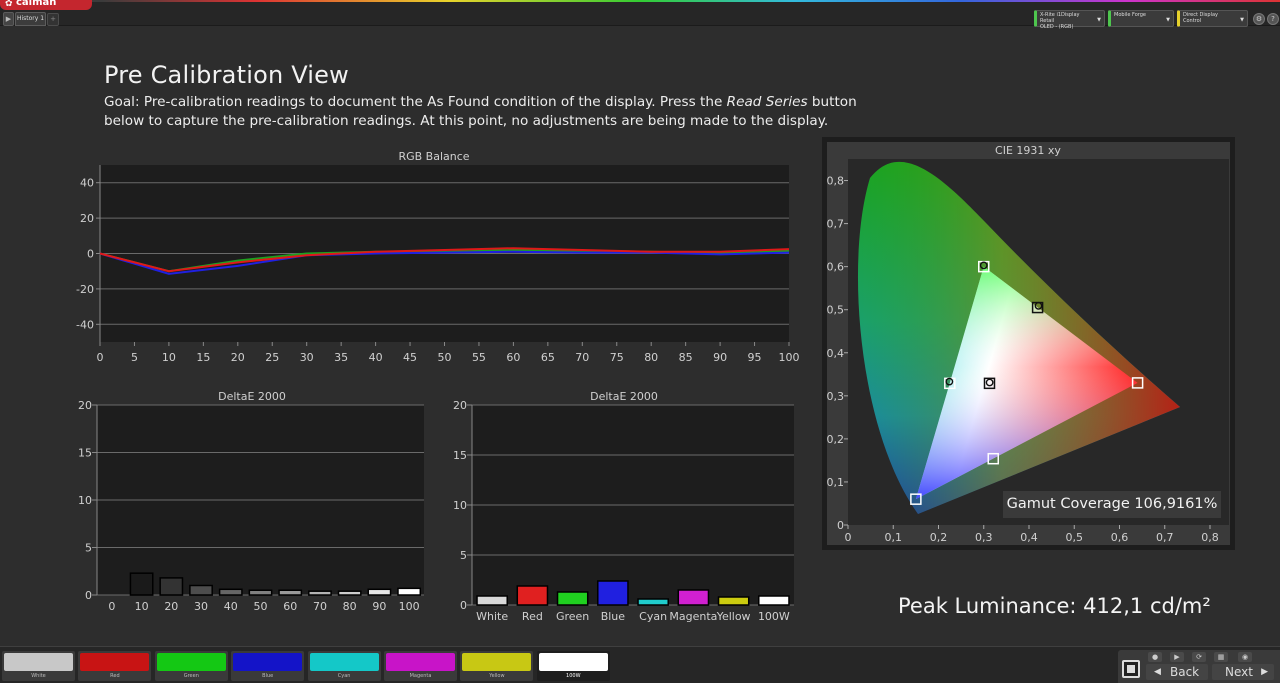  Describe the element at coordinates (1239, 672) in the screenshot. I see `next-label: Next` at that location.